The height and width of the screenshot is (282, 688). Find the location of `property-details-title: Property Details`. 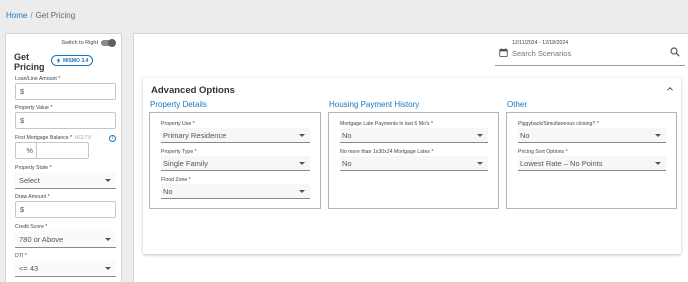

property-details-title: Property Details is located at coordinates (178, 104).